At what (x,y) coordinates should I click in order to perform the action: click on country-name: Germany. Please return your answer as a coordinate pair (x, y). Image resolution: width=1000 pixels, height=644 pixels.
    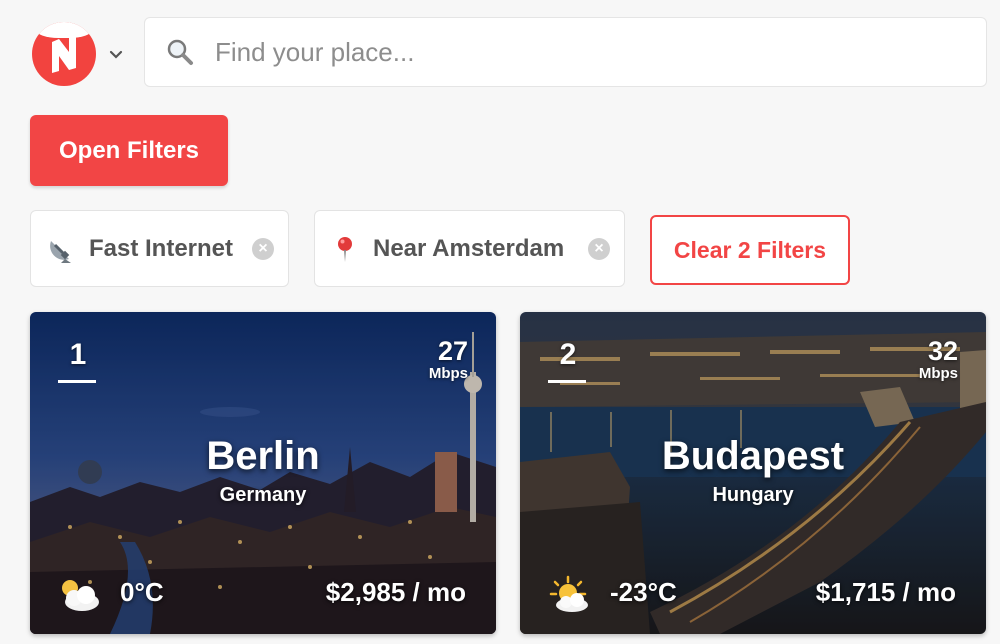
    Looking at the image, I should click on (263, 495).